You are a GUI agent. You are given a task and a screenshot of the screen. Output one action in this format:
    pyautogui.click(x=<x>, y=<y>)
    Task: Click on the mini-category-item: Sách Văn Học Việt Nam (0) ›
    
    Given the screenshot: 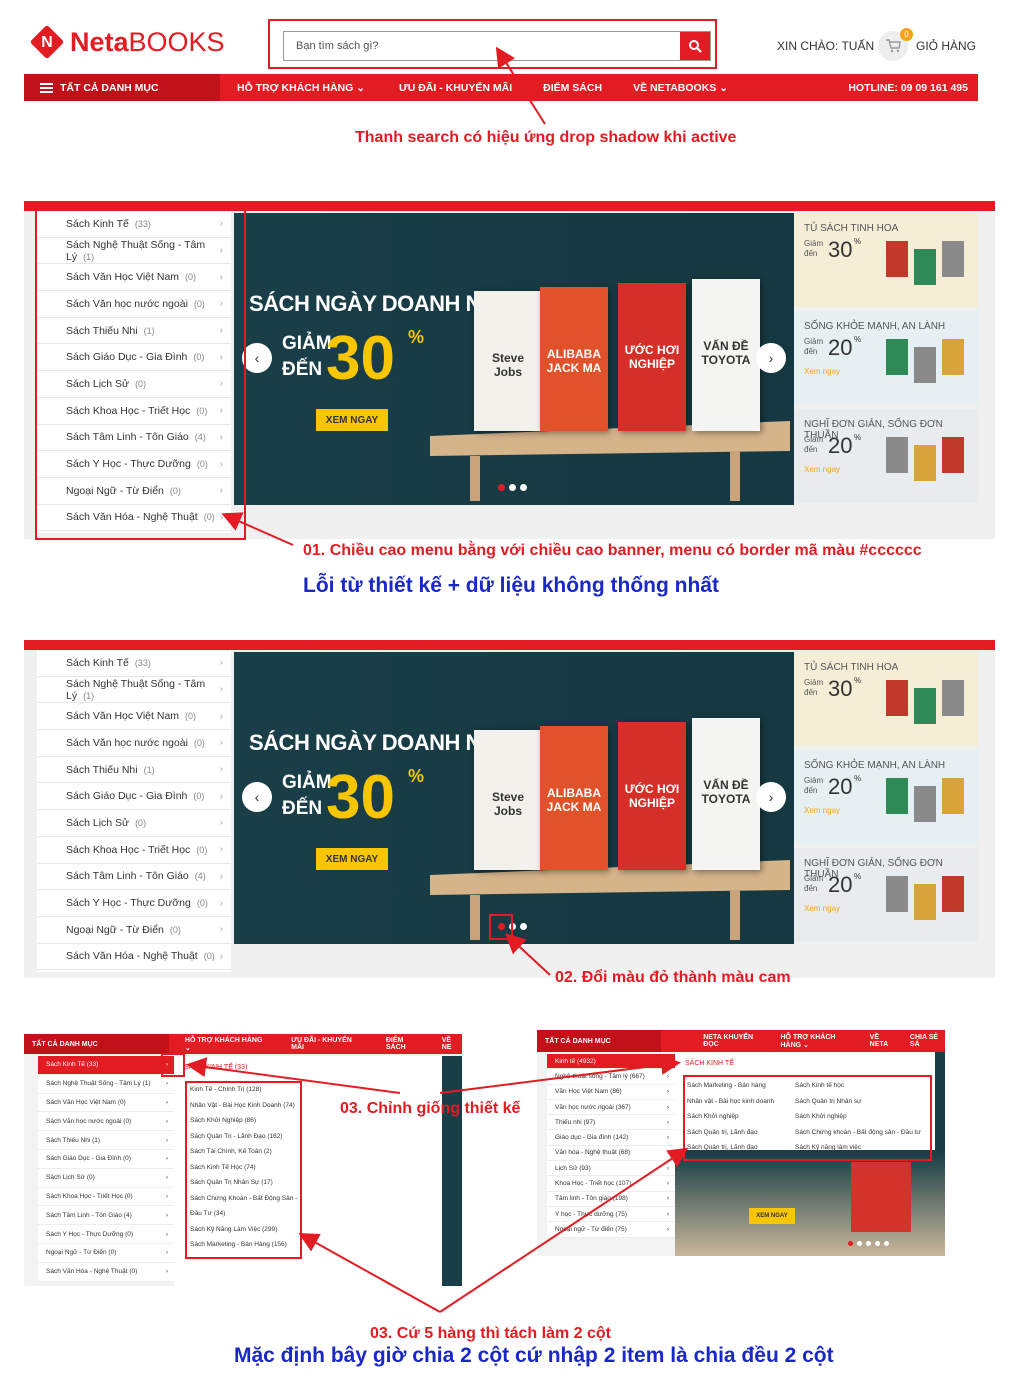 What is the action you would take?
    pyautogui.click(x=106, y=1103)
    